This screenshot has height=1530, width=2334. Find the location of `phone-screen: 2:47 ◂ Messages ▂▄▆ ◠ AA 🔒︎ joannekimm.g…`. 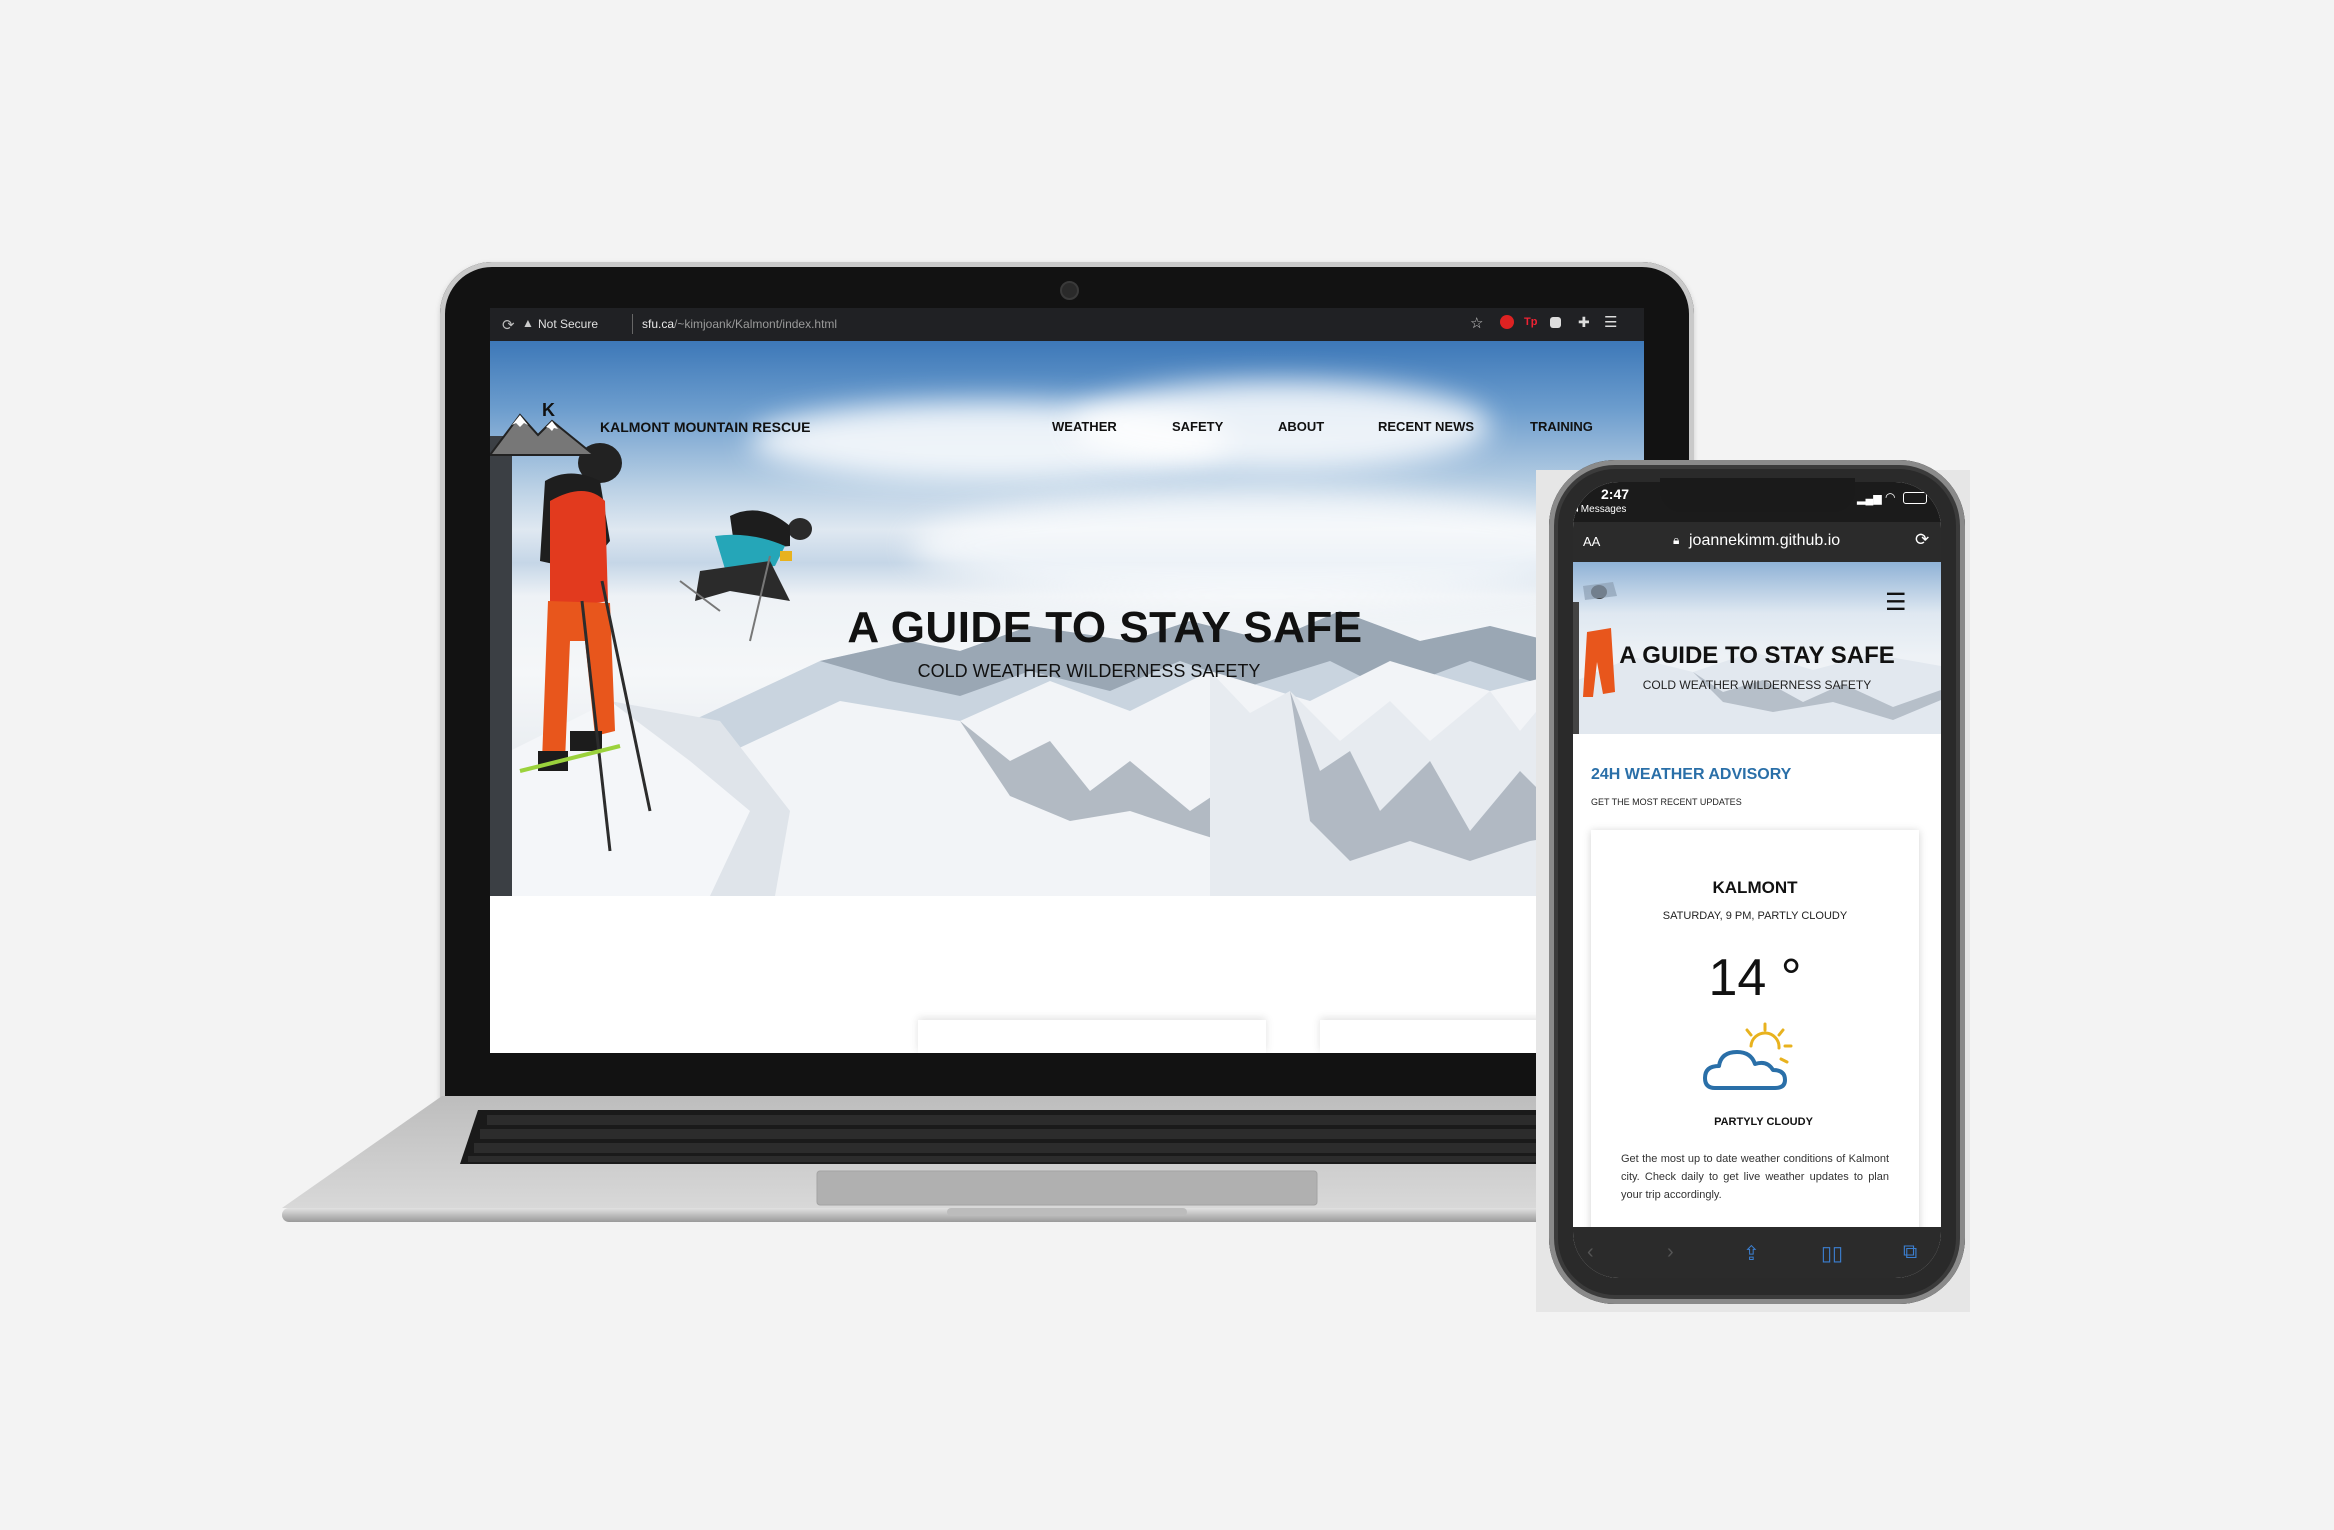

phone-screen: 2:47 ◂ Messages ▂▄▆ ◠ AA 🔒︎ joannekimm.g… is located at coordinates (1757, 880).